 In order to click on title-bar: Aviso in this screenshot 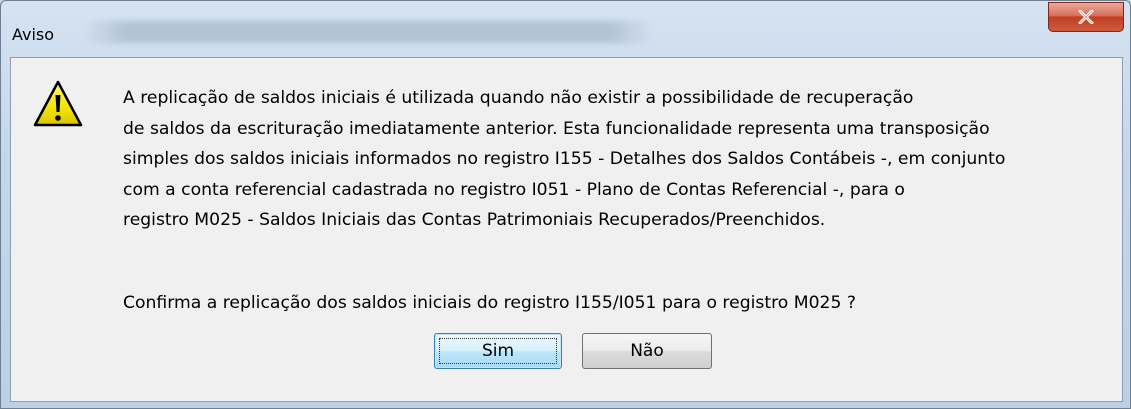, I will do `click(565, 29)`.